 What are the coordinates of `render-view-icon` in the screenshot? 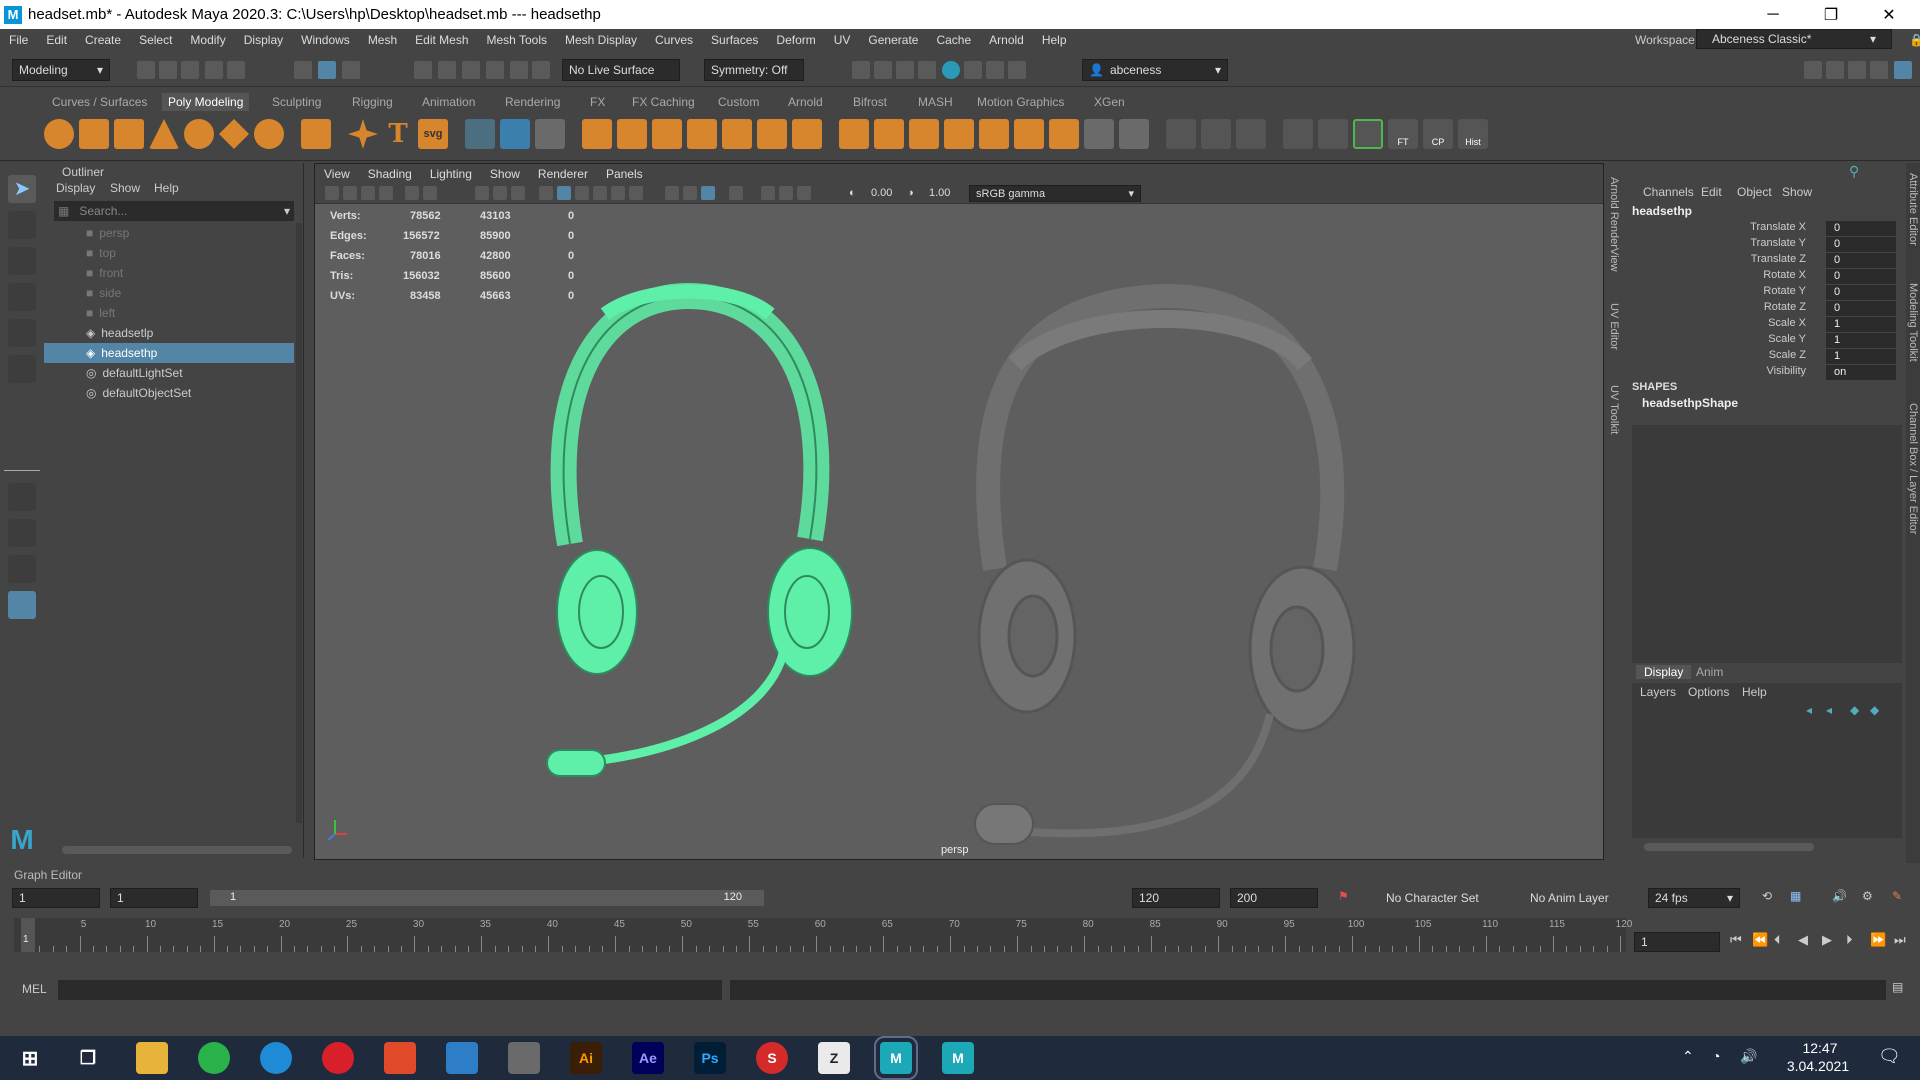 It's located at (951, 70).